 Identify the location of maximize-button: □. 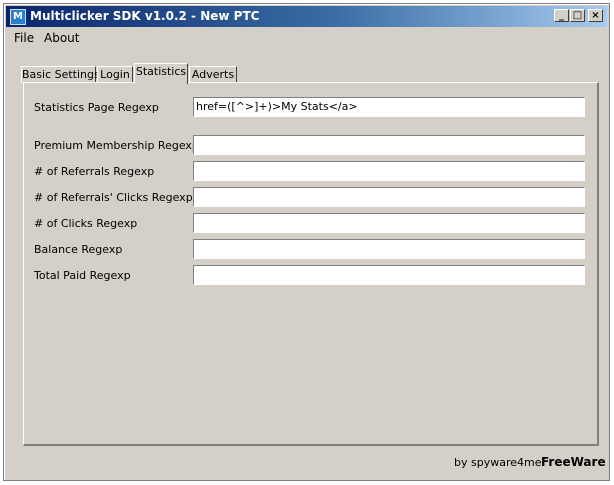
(577, 15).